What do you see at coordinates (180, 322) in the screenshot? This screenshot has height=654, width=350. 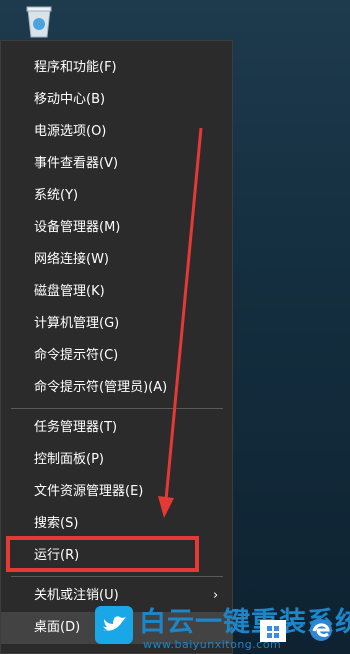 I see `red-arrow-annotation` at bounding box center [180, 322].